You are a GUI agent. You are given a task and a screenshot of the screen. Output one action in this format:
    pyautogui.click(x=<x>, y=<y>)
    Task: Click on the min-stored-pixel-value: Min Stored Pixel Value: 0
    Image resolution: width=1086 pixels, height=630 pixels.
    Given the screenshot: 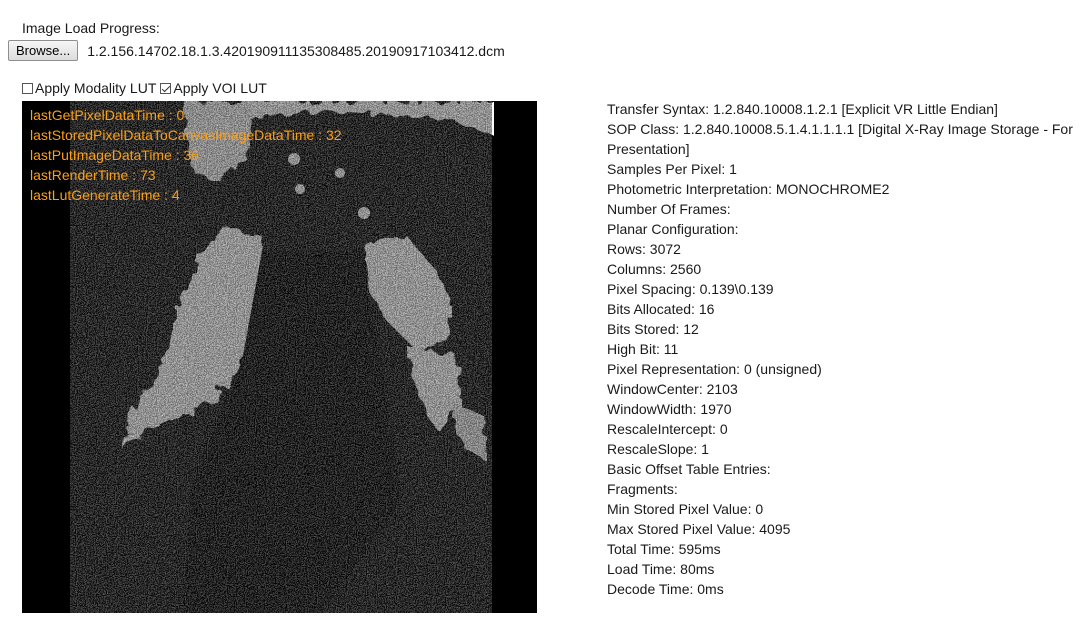 What is the action you would take?
    pyautogui.click(x=685, y=509)
    